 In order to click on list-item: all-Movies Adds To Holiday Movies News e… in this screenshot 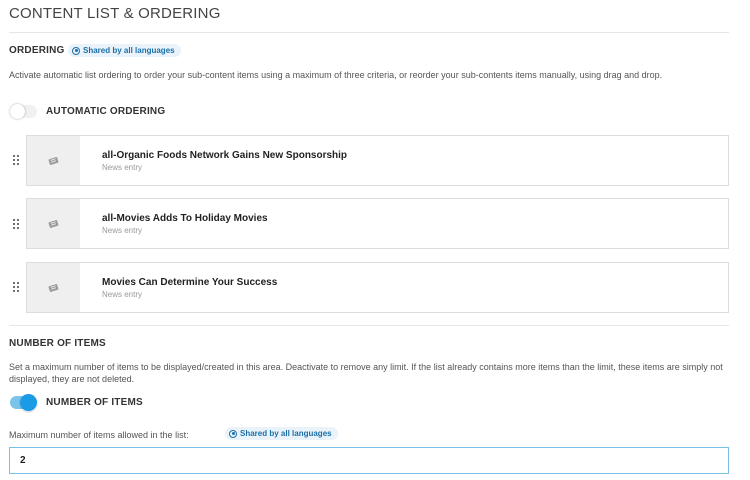, I will do `click(377, 223)`.